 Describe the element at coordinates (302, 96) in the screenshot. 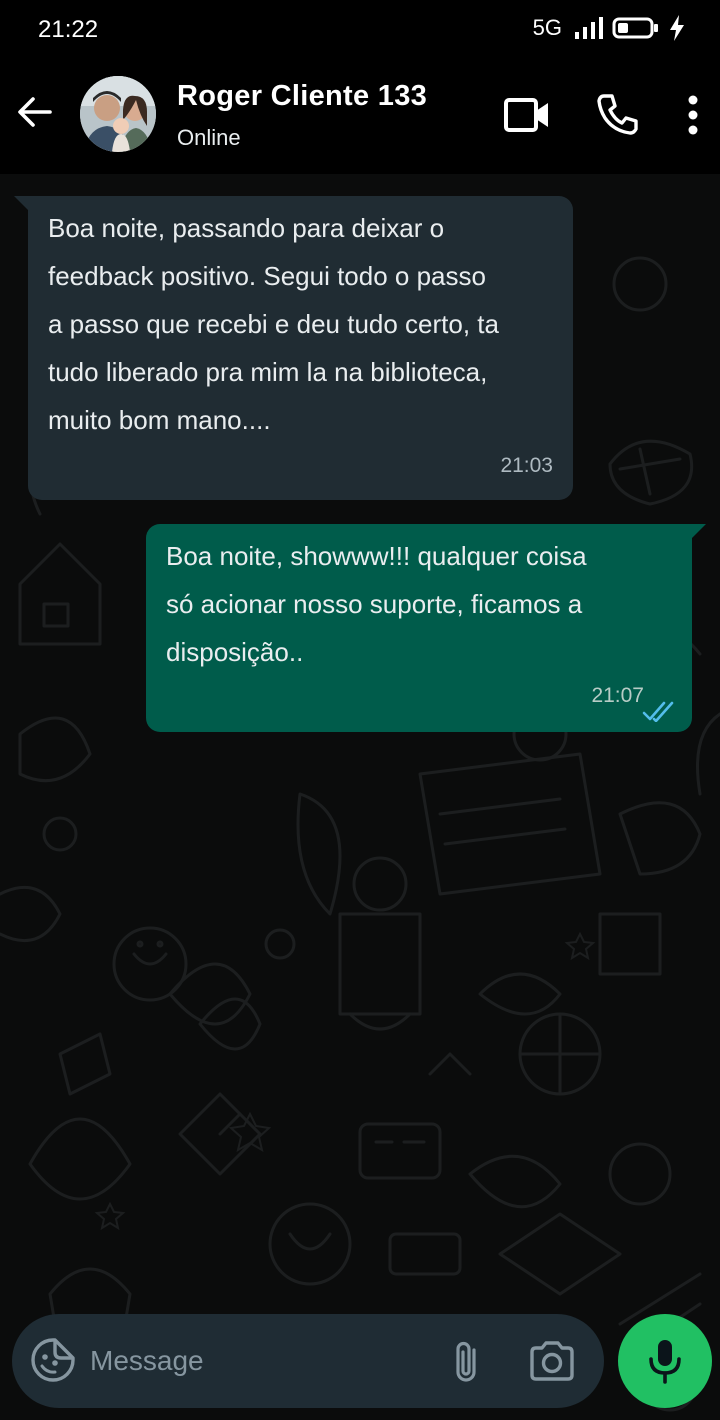

I see `contact-name: Roger Cliente 133` at that location.